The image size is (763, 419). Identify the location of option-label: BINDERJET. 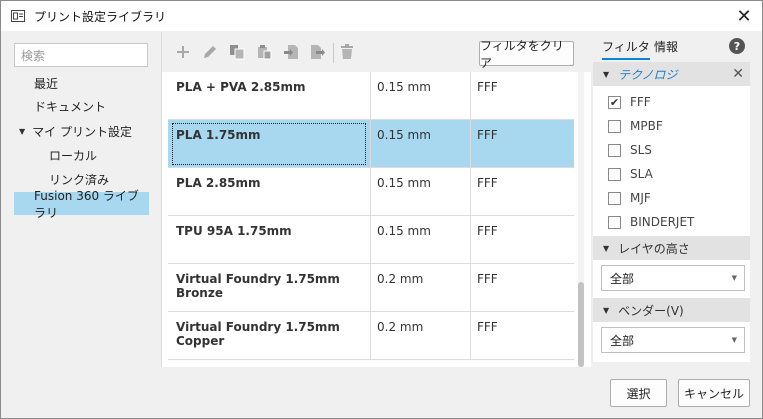
(662, 222).